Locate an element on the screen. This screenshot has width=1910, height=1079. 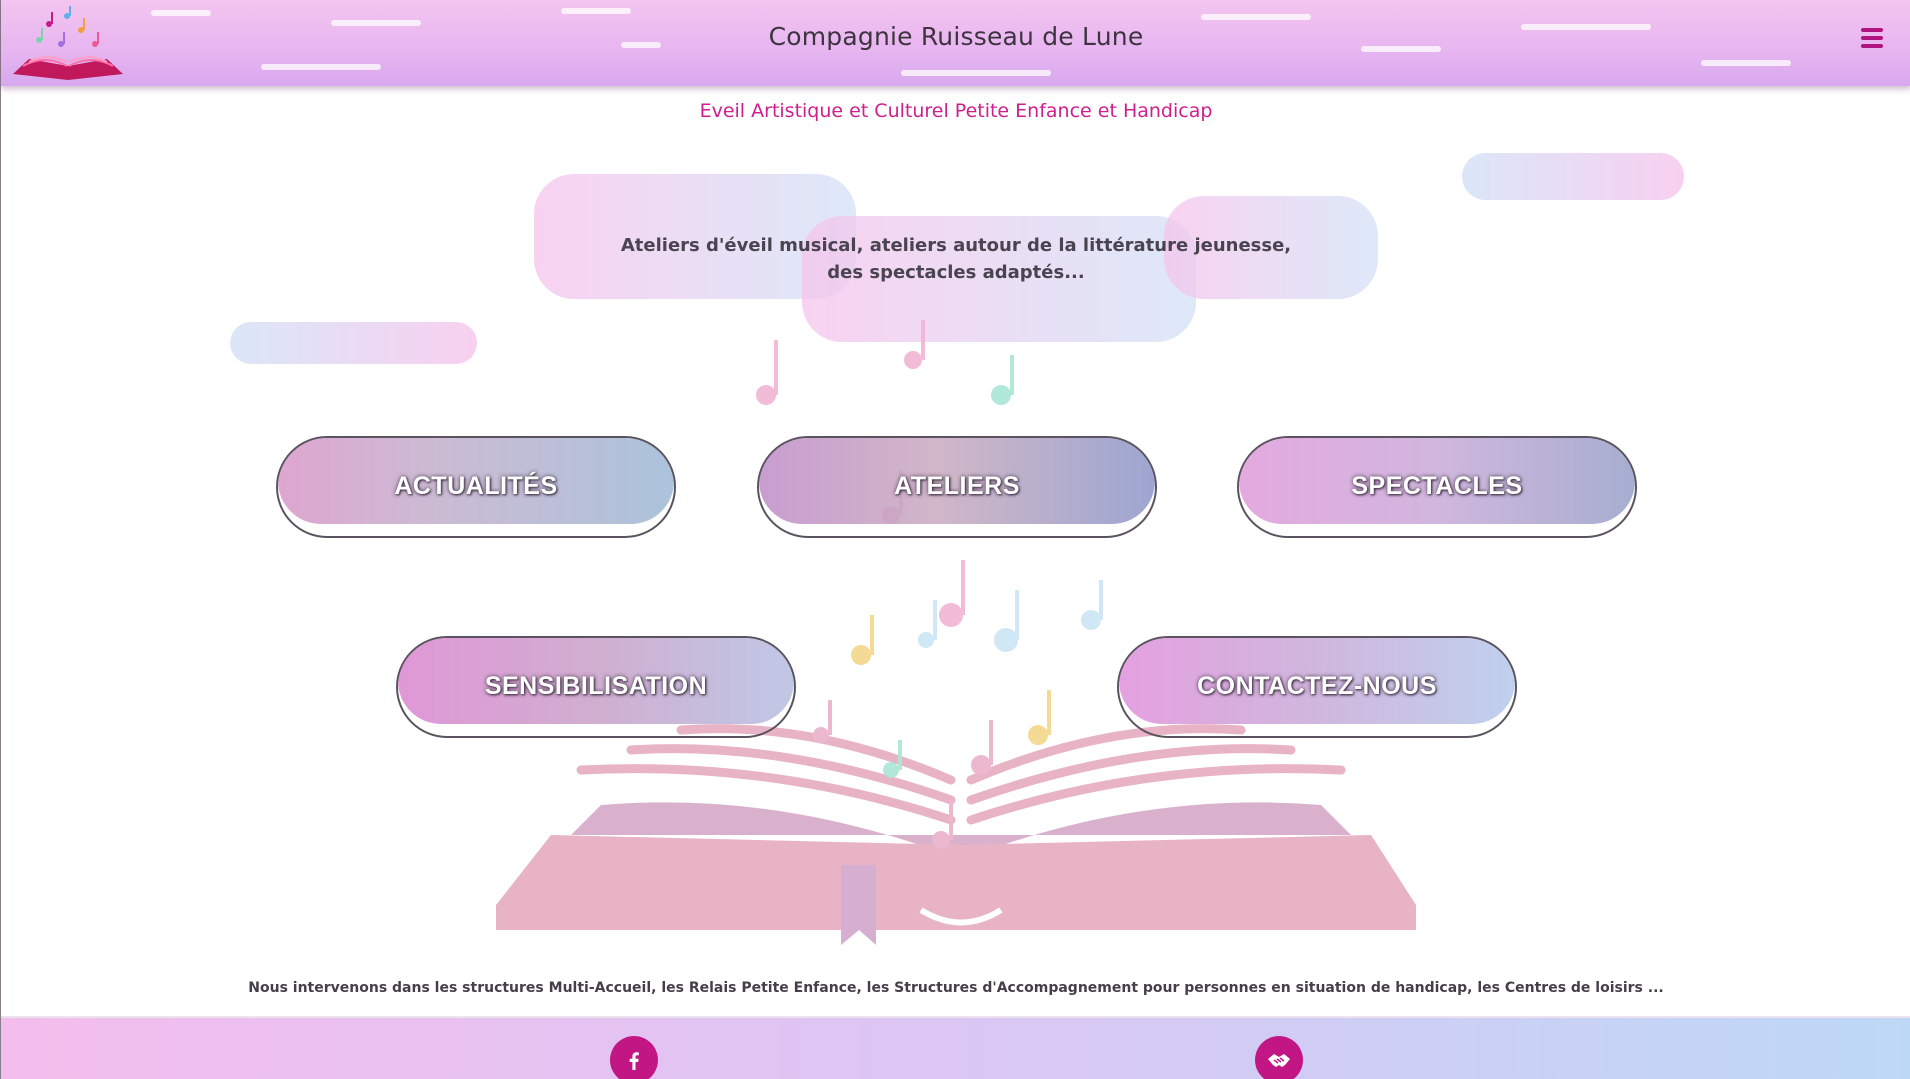
sensibilisation-label: SENSIBILISATION is located at coordinates (596, 686).